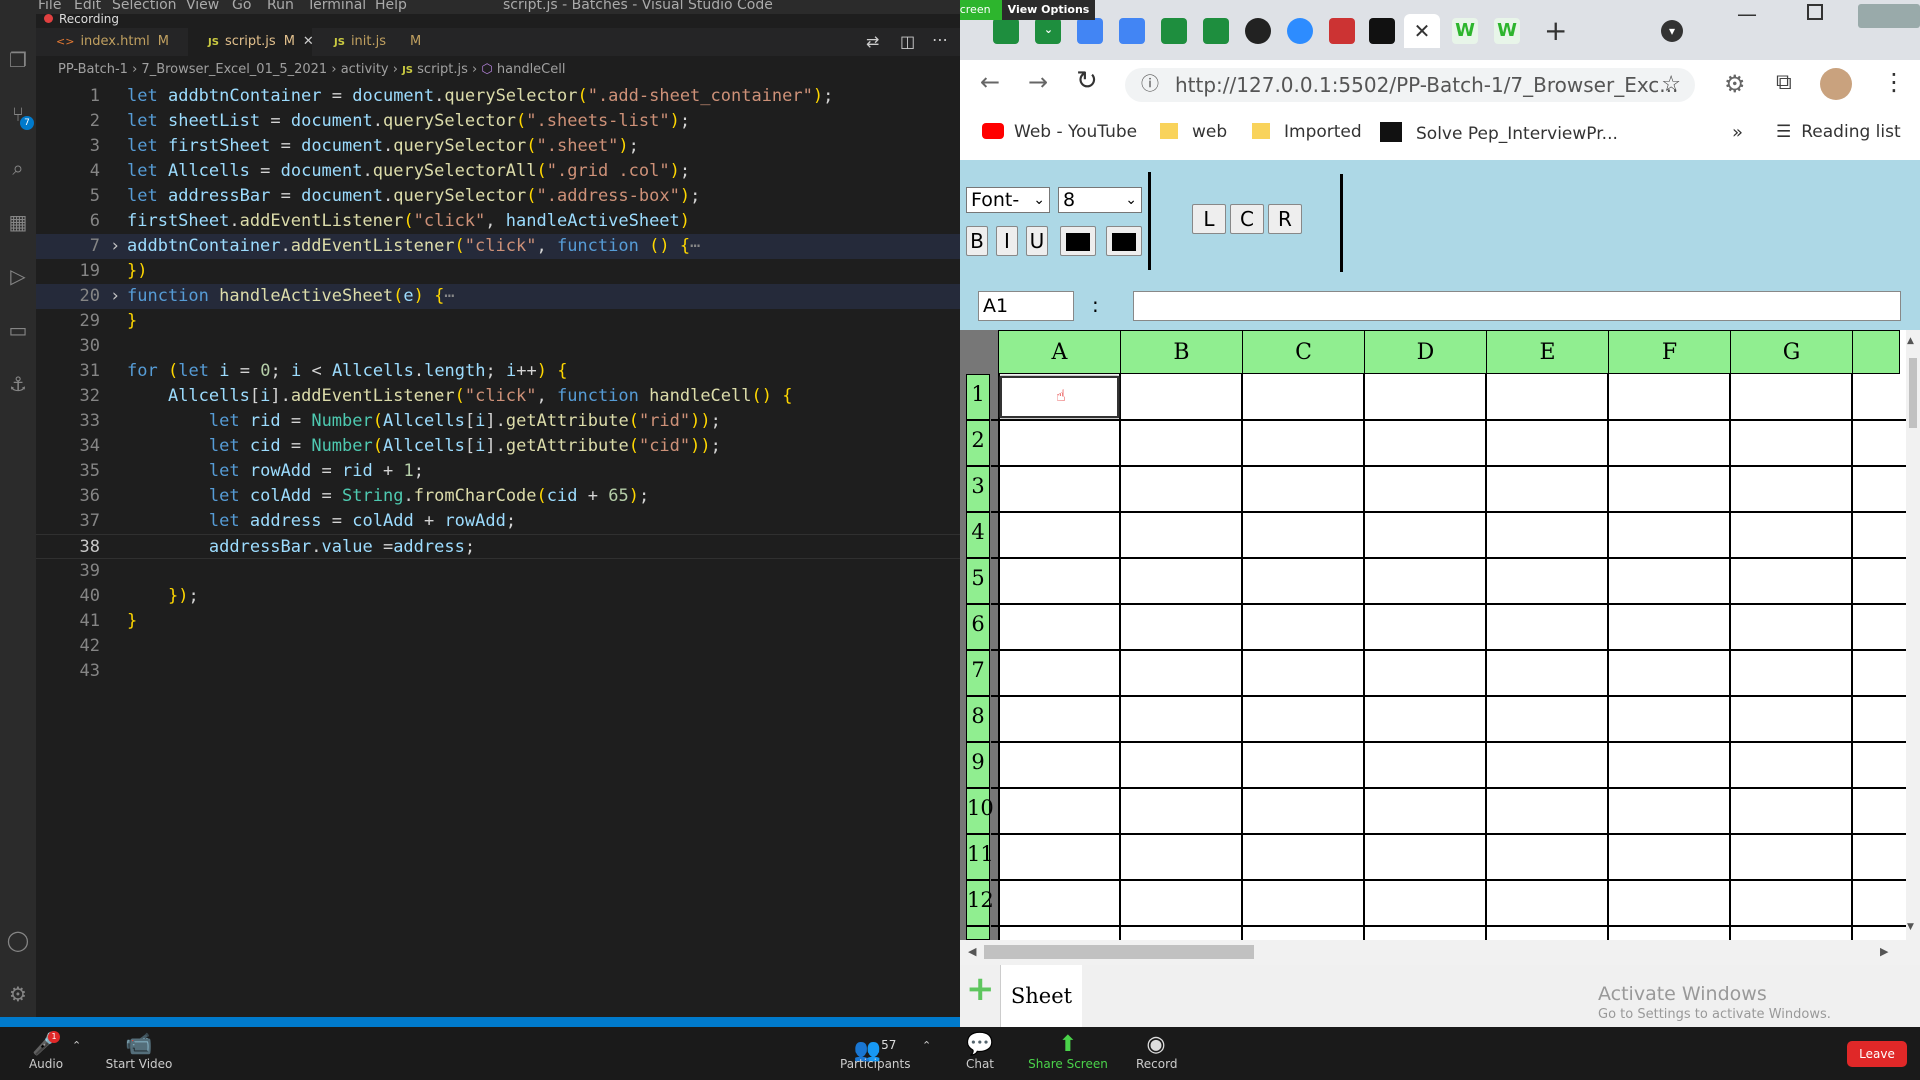  I want to click on minimize-icon: —, so click(1747, 14).